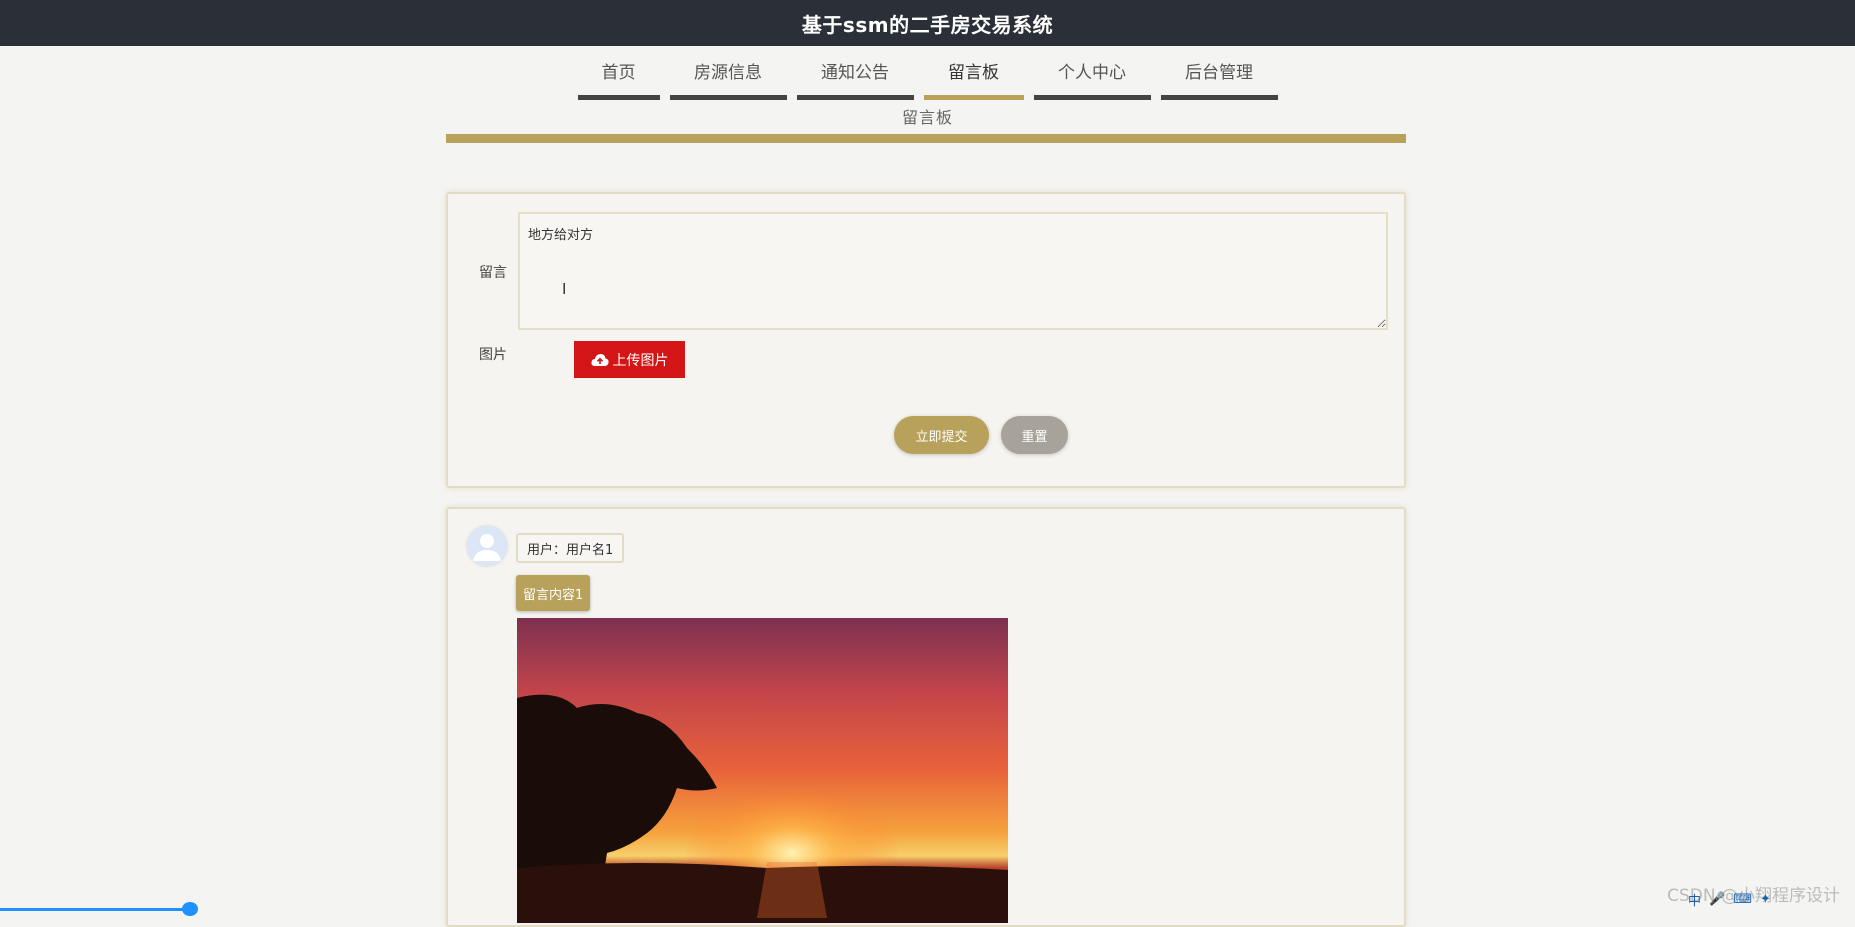  I want to click on section-divider, so click(926, 138).